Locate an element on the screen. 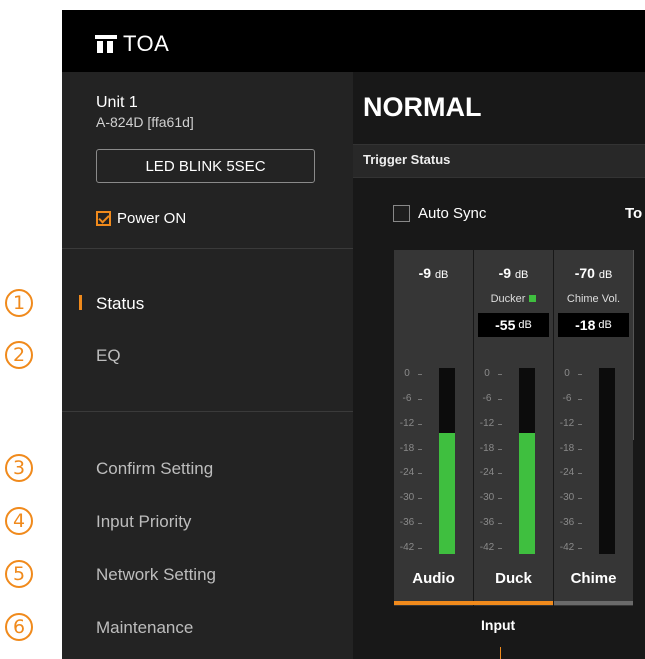 This screenshot has height=659, width=645. nav-item-input-priority: Input Priority is located at coordinates (143, 522).